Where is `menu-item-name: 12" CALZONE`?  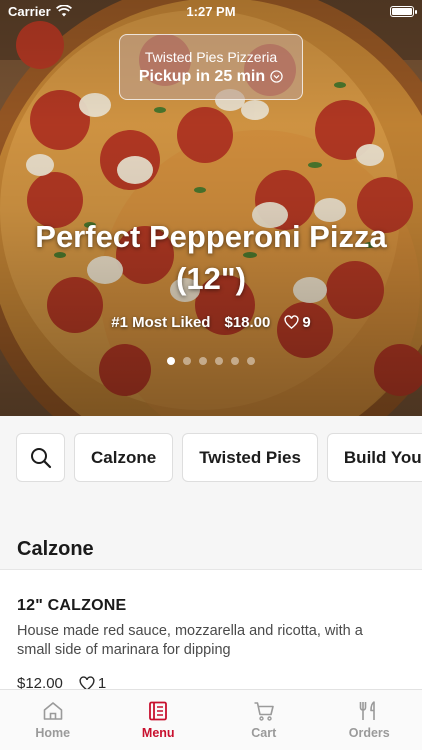
menu-item-name: 12" CALZONE is located at coordinates (72, 605).